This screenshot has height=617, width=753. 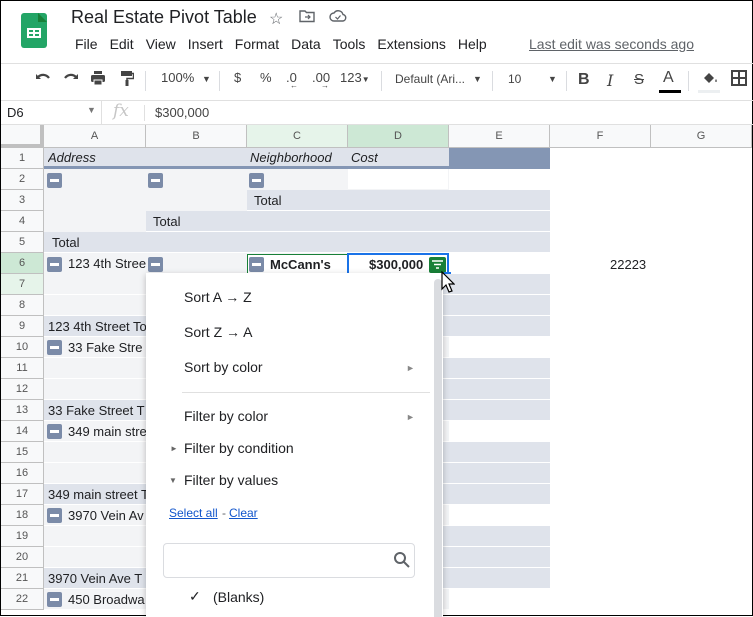 What do you see at coordinates (22, 515) in the screenshot?
I see `row-header-18: 18` at bounding box center [22, 515].